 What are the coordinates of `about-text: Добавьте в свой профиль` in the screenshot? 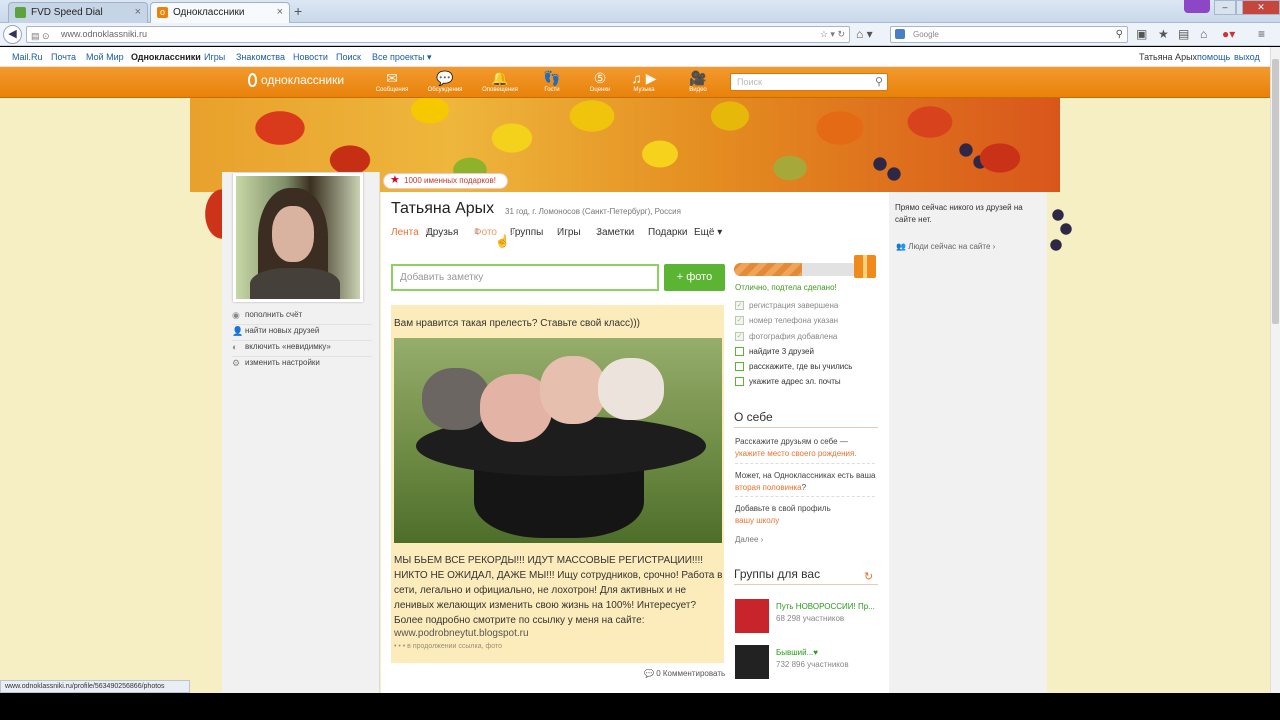 It's located at (783, 508).